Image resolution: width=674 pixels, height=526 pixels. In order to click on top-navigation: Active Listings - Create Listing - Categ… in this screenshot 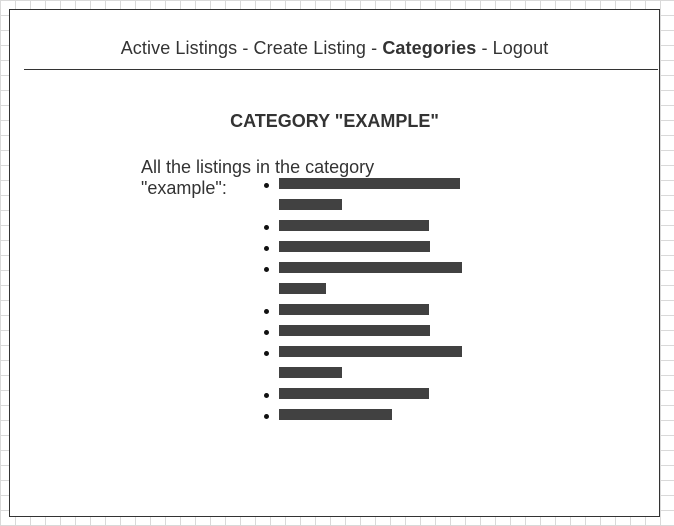, I will do `click(334, 48)`.